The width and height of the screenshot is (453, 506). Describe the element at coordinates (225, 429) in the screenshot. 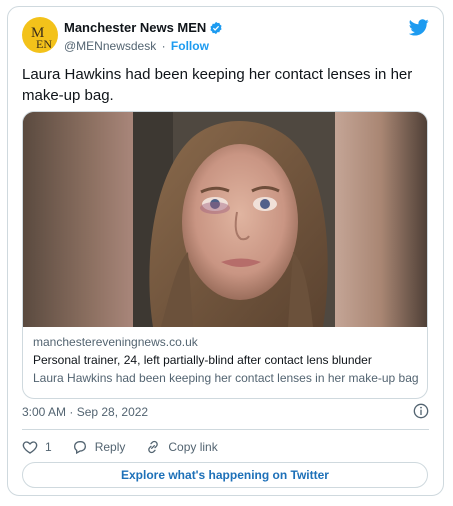

I see `divider` at that location.